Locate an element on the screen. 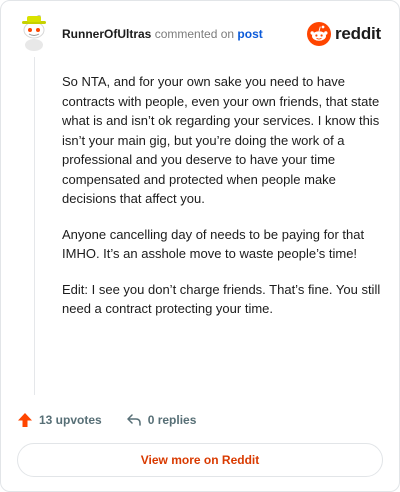  byline: RunnerOfUltras commented on post is located at coordinates (162, 34).